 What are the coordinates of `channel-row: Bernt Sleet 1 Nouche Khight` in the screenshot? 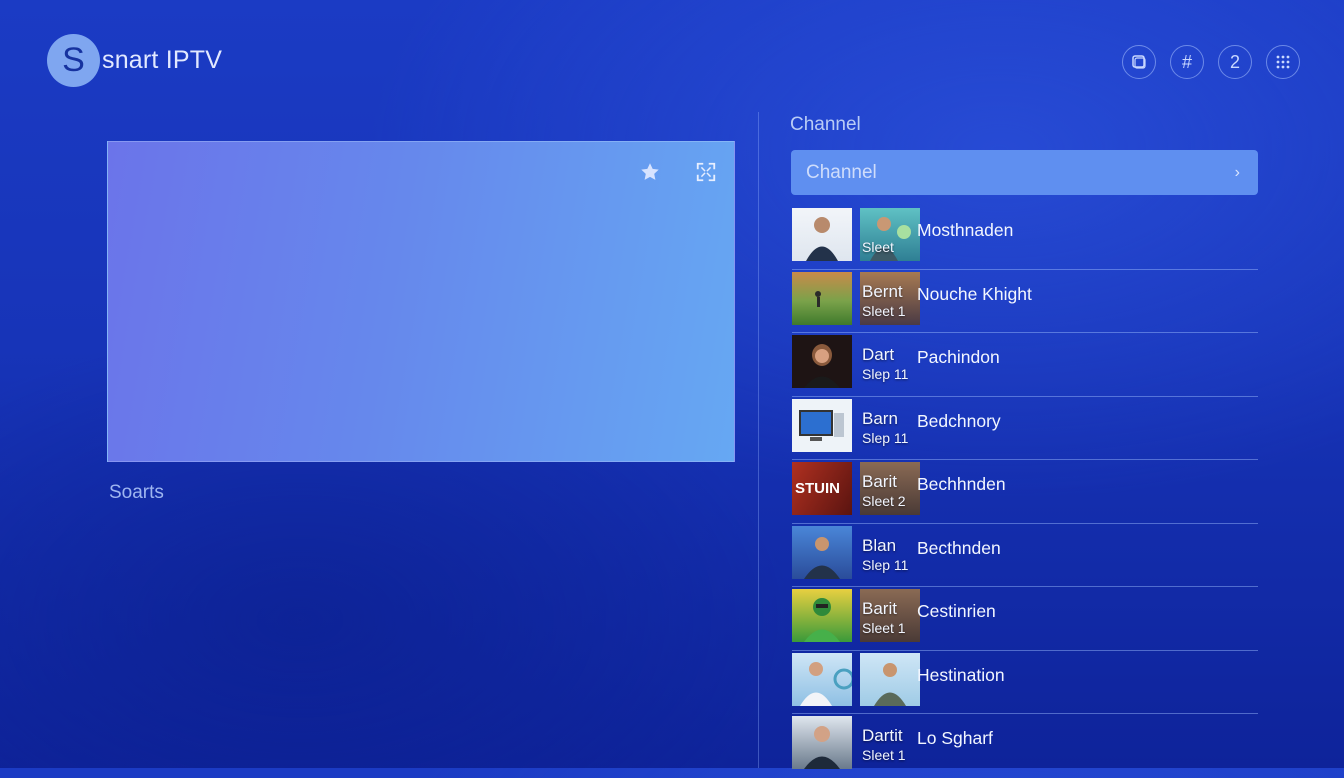 It's located at (1025, 301).